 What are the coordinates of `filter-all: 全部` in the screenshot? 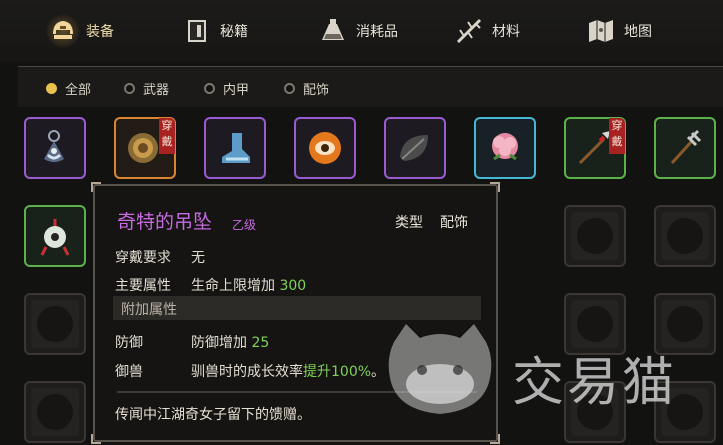 It's located at (68, 88).